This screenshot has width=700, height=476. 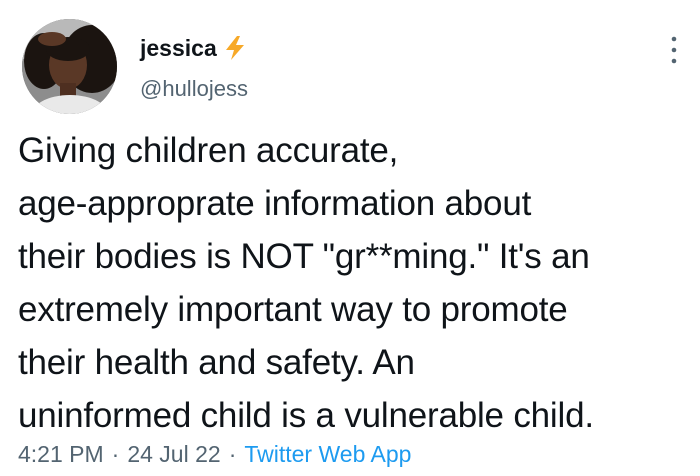 What do you see at coordinates (304, 256) in the screenshot?
I see `tweet-text-line: their bodies is NOT "gr**ming." It's an` at bounding box center [304, 256].